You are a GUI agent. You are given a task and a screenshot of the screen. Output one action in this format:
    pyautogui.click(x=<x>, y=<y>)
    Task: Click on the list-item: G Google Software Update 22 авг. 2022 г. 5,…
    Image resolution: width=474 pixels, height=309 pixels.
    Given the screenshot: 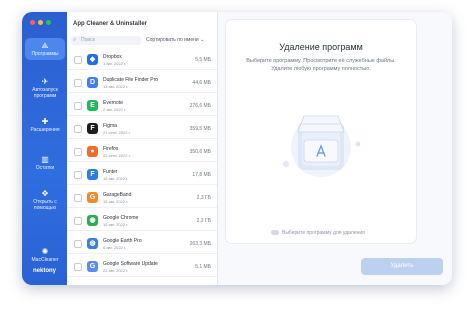 What is the action you would take?
    pyautogui.click(x=142, y=267)
    